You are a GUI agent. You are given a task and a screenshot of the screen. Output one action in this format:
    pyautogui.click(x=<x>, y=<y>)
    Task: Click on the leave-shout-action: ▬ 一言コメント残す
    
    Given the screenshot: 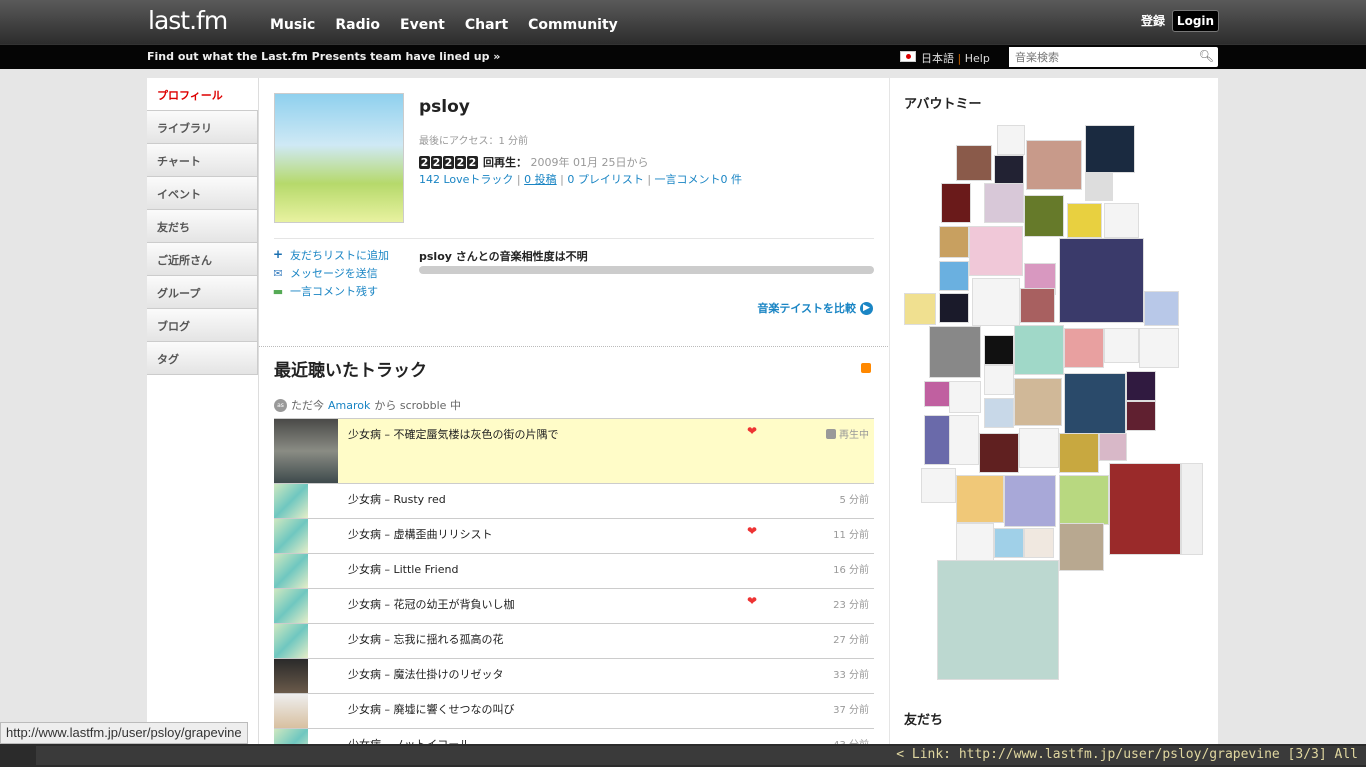 What is the action you would take?
    pyautogui.click(x=330, y=291)
    